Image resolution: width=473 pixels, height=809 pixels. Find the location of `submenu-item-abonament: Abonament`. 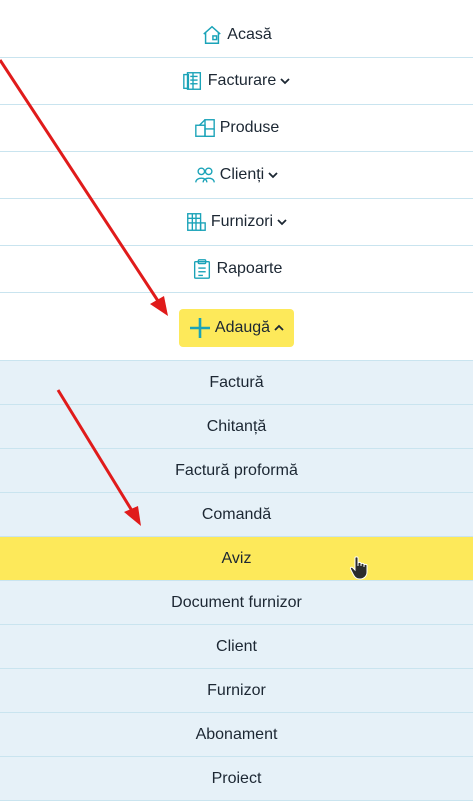

submenu-item-abonament: Abonament is located at coordinates (236, 735).